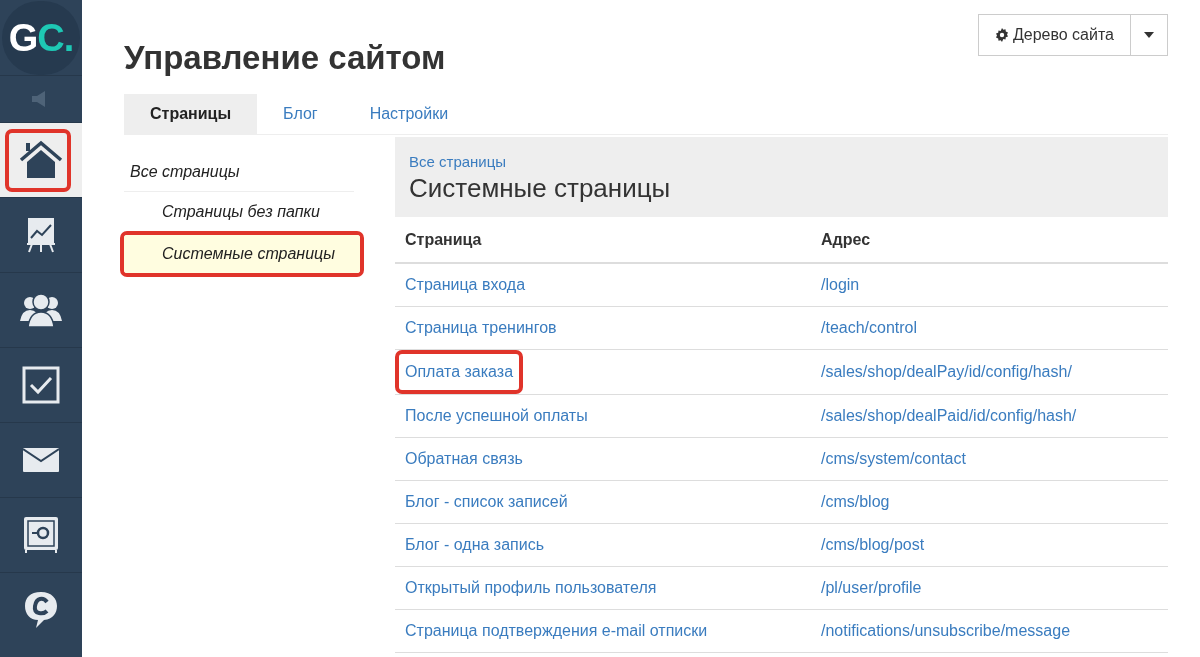 Image resolution: width=1200 pixels, height=657 pixels. What do you see at coordinates (300, 114) in the screenshot?
I see `tab: Блог` at bounding box center [300, 114].